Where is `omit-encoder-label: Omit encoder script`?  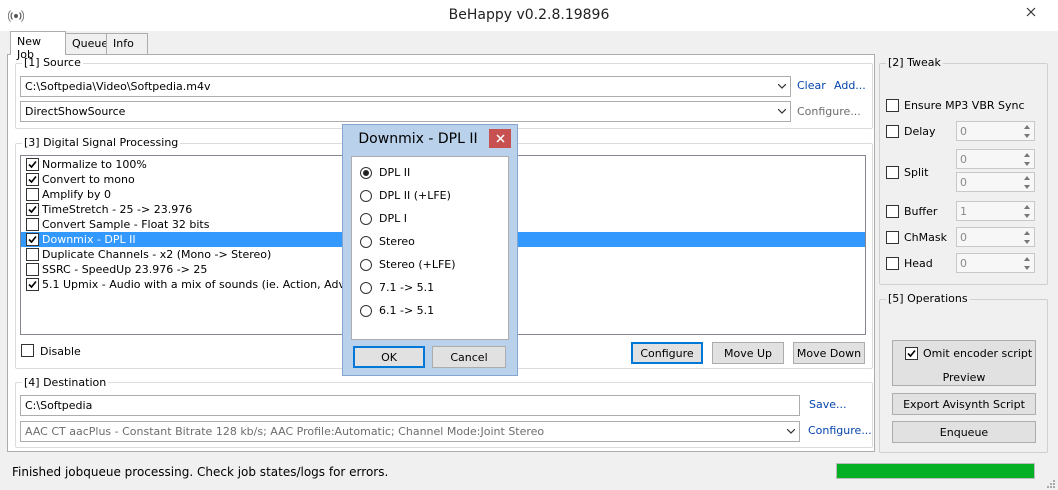 omit-encoder-label: Omit encoder script is located at coordinates (978, 353).